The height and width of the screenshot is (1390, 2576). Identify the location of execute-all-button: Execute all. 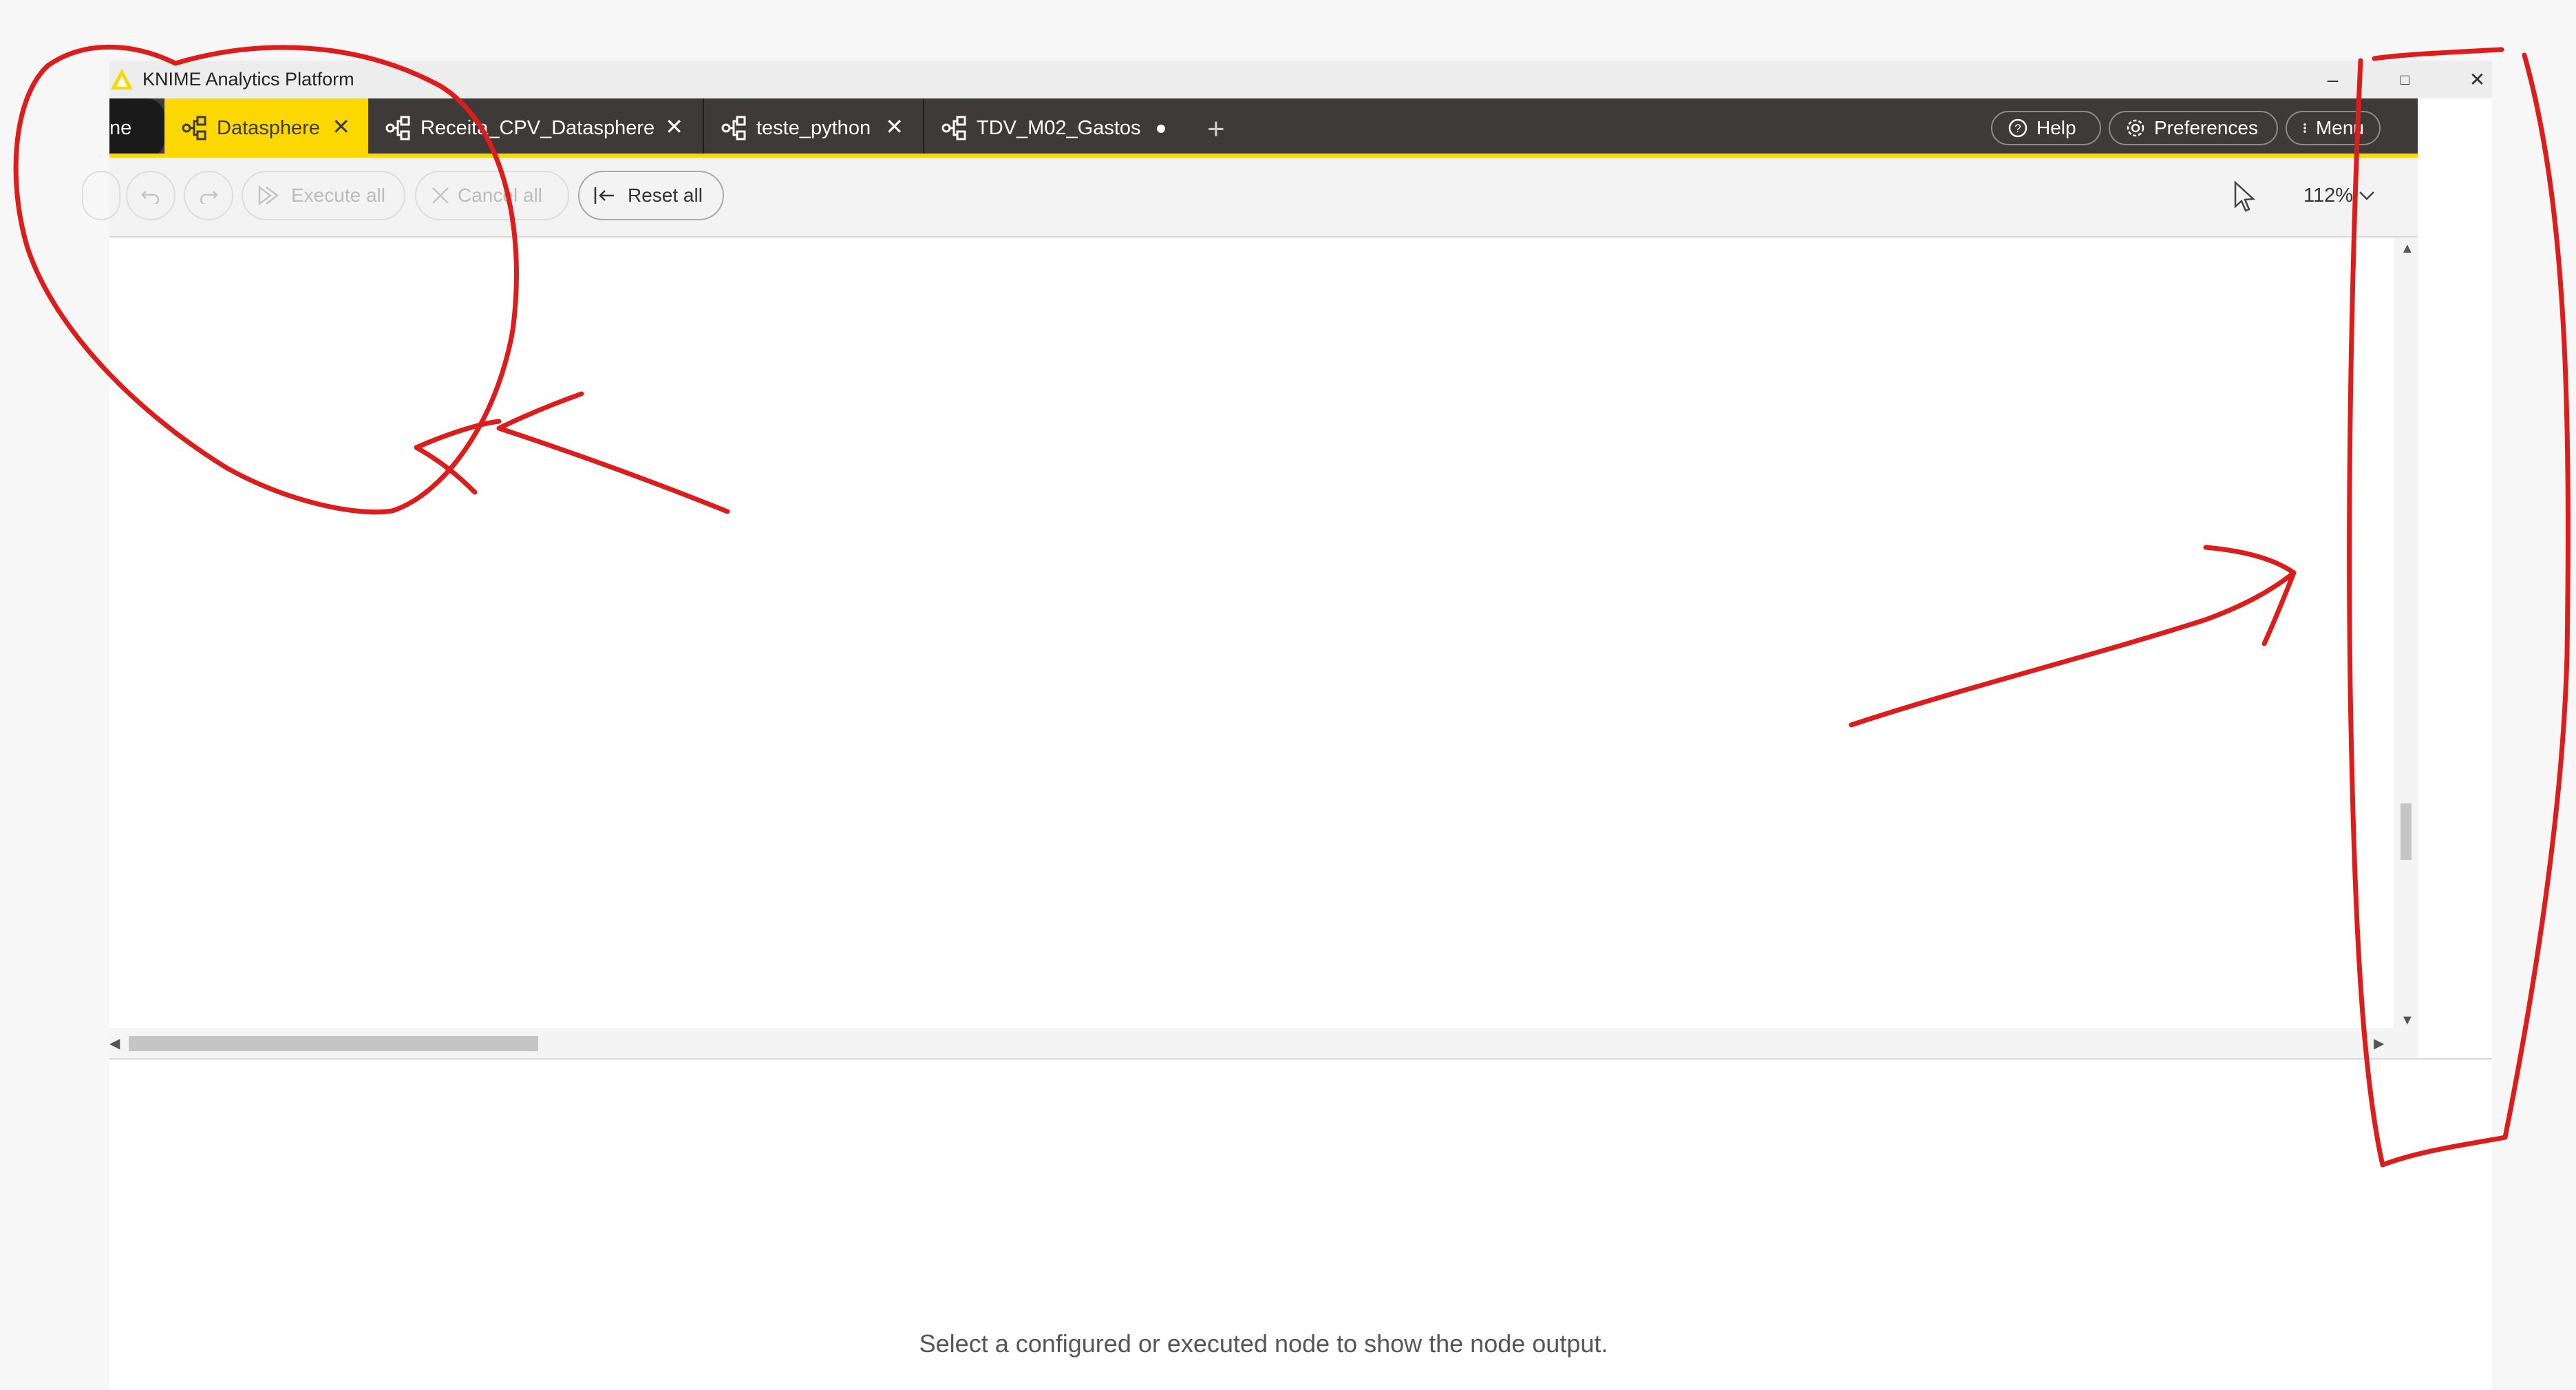
(323, 195).